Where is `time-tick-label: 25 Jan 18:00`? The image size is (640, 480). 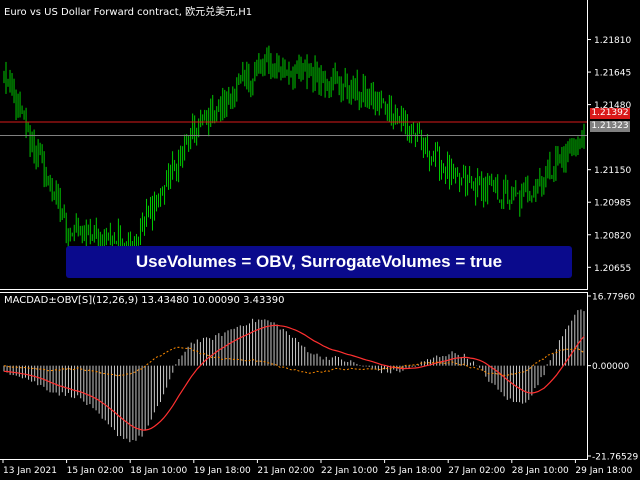 time-tick-label: 25 Jan 18:00 is located at coordinates (413, 471).